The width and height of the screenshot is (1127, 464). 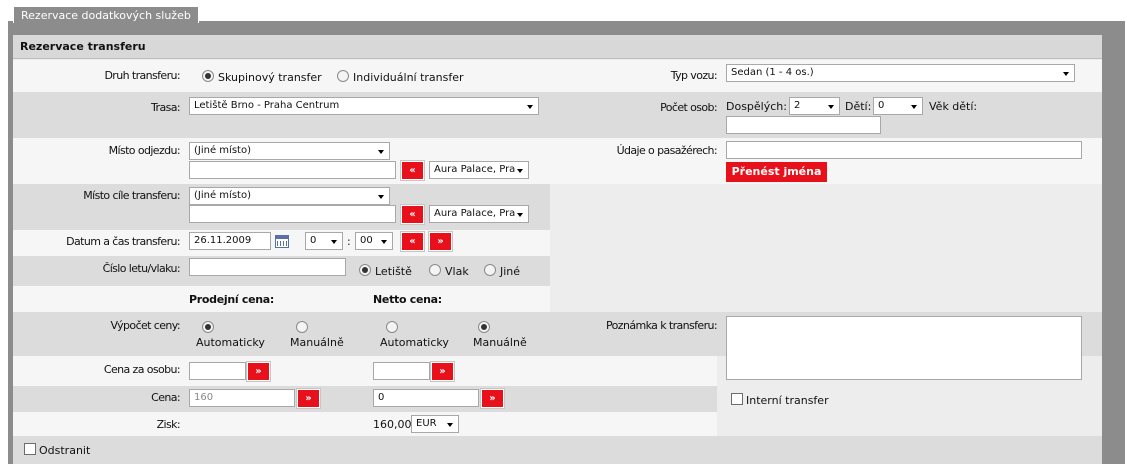 I want to click on cil-hotel-value: Aura Palace, Pra, so click(x=475, y=213).